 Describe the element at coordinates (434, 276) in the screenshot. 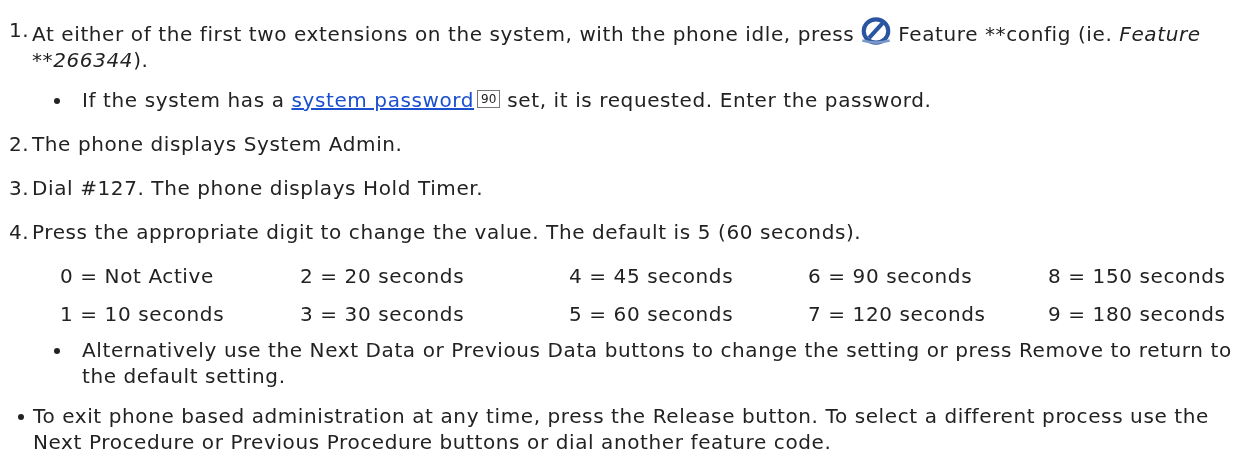

I see `value-option: 2 = 20 seconds` at that location.